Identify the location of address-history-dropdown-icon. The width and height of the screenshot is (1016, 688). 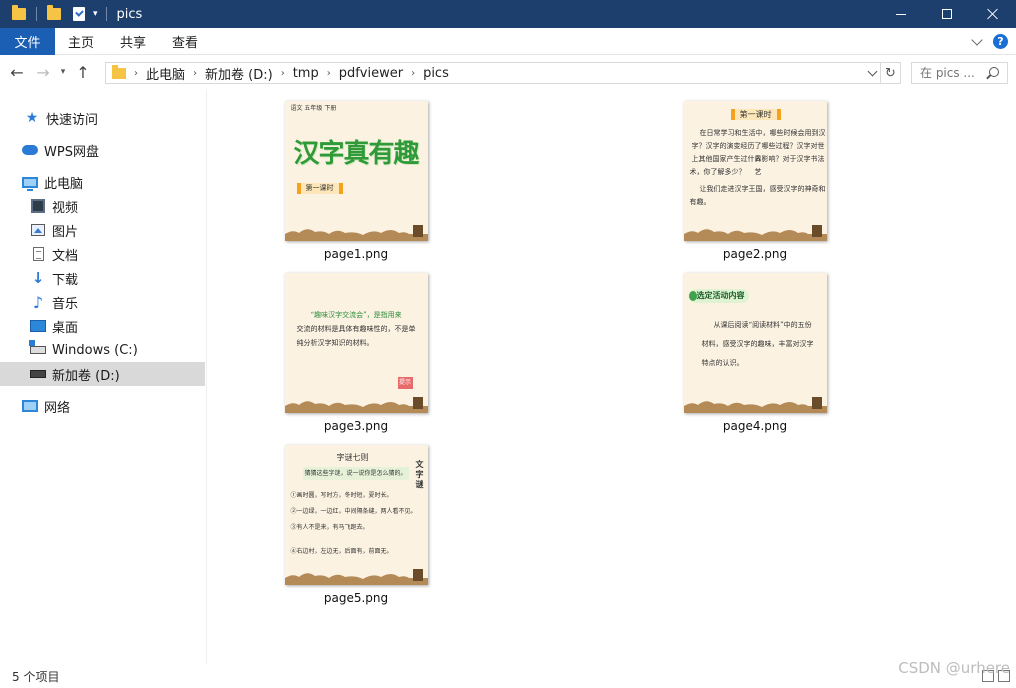
(872, 71).